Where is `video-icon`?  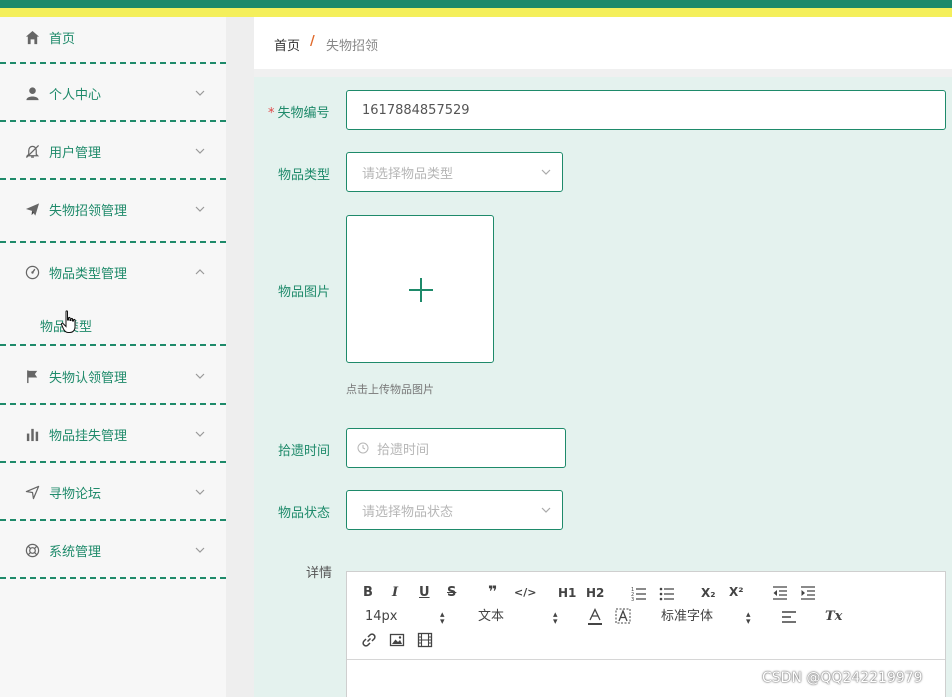 video-icon is located at coordinates (425, 640).